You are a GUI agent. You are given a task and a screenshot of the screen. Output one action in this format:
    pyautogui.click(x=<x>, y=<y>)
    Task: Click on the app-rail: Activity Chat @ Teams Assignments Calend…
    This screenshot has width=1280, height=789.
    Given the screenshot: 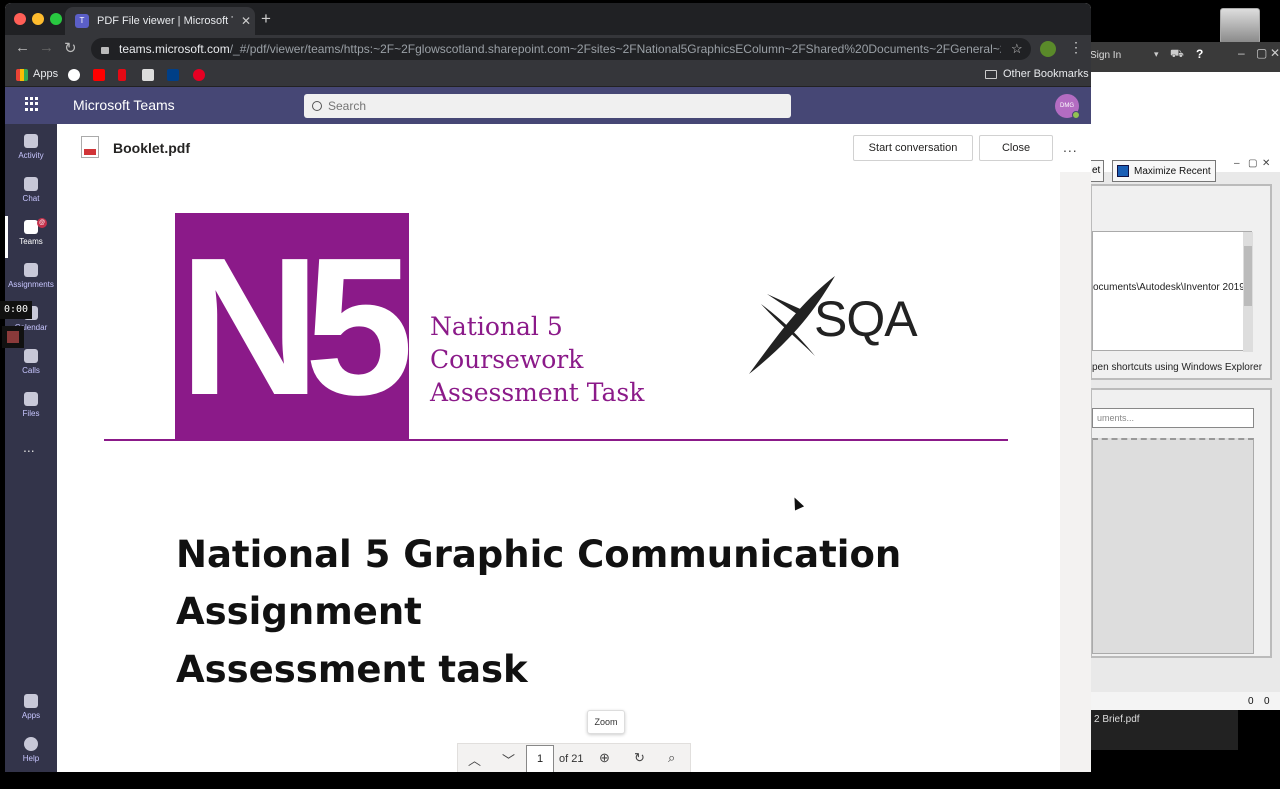 What is the action you would take?
    pyautogui.click(x=31, y=448)
    